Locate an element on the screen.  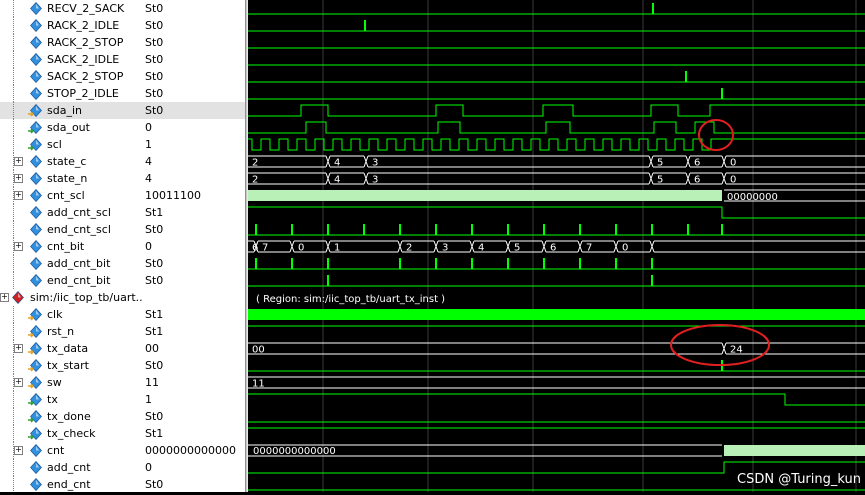
signal-value: 11 is located at coordinates (152, 382).